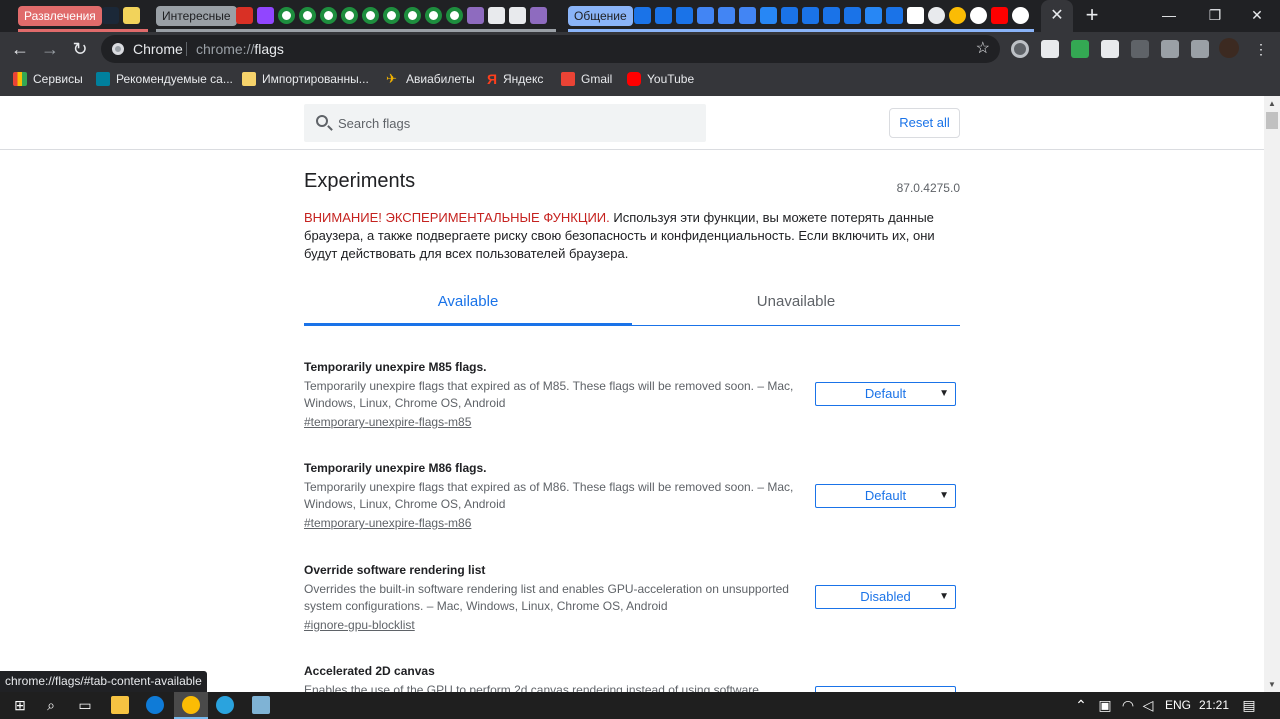 The image size is (1280, 719). What do you see at coordinates (261, 705) in the screenshot?
I see `notepad-icon` at bounding box center [261, 705].